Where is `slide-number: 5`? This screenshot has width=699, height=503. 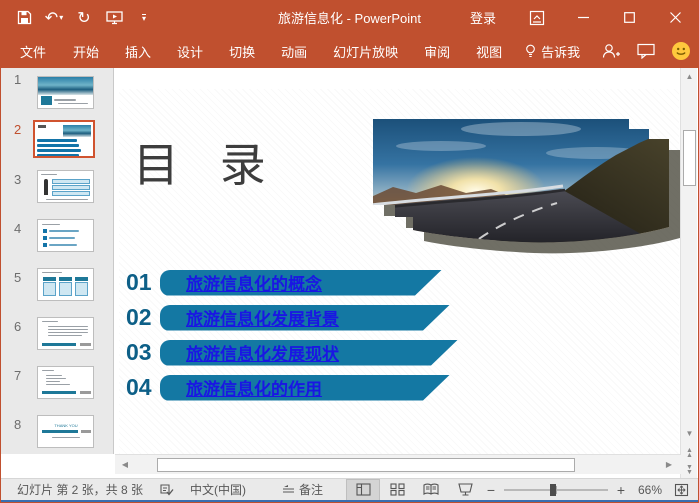 slide-number: 5 is located at coordinates (18, 277).